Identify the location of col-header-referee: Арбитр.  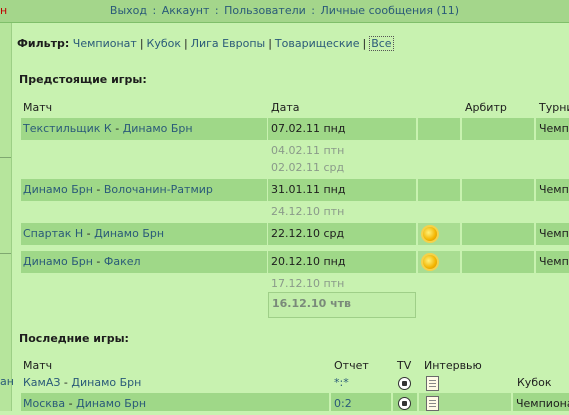
(486, 107).